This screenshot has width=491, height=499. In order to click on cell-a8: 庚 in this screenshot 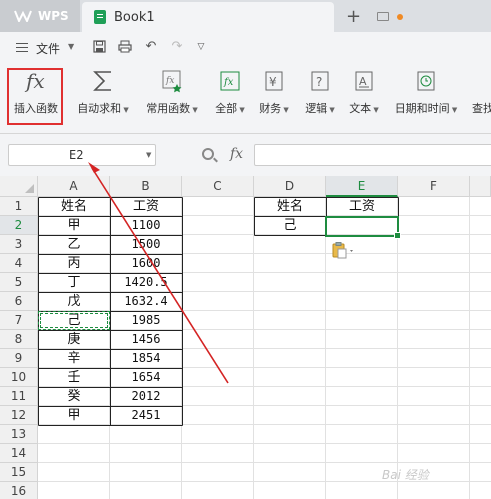, I will do `click(74, 339)`.